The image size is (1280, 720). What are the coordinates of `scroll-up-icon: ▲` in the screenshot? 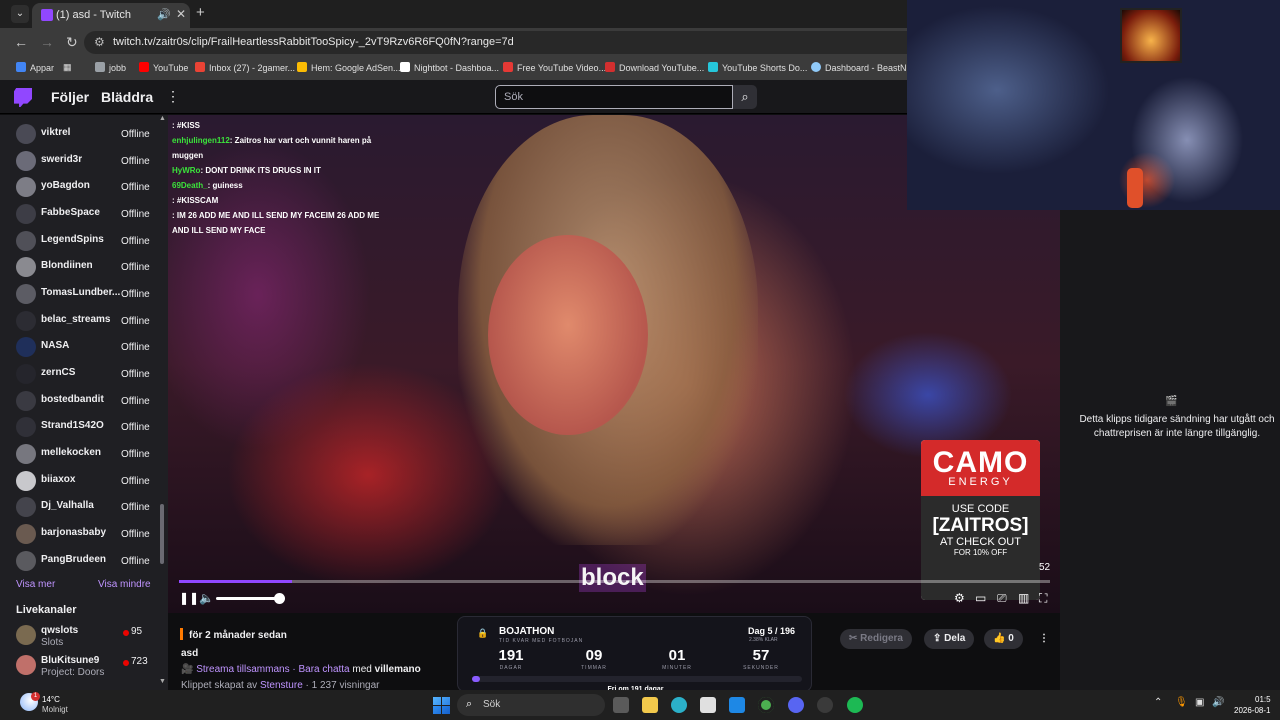 It's located at (162, 118).